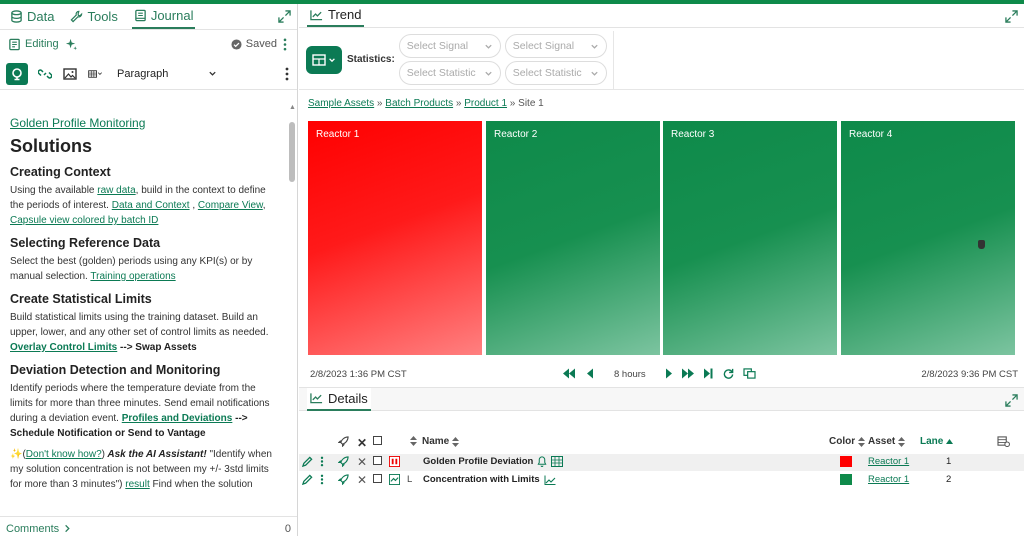  I want to click on edit-doc-icon, so click(14, 44).